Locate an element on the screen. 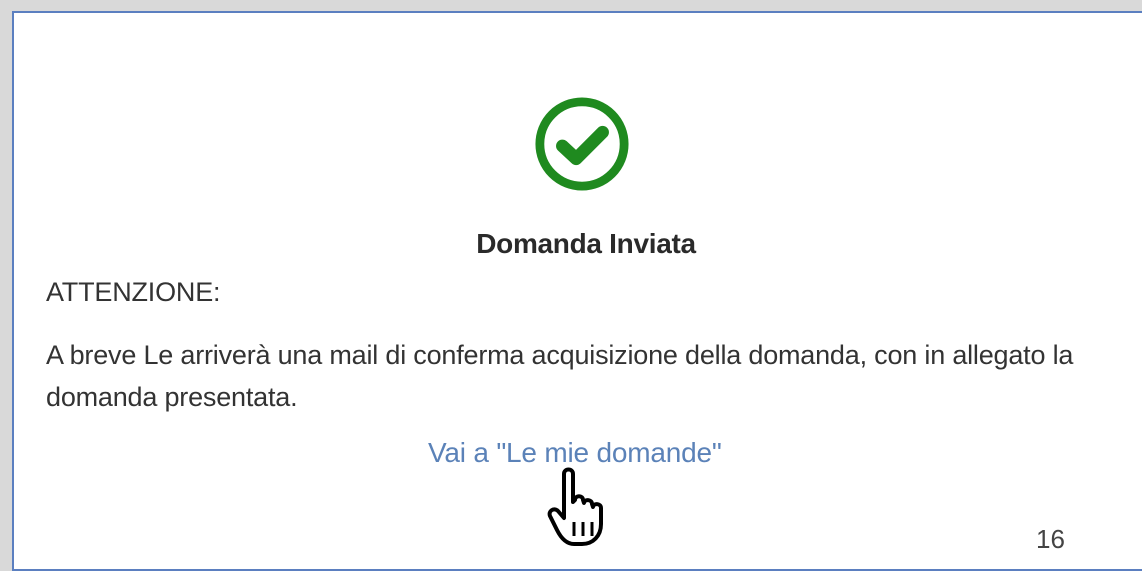 The height and width of the screenshot is (571, 1142). page-number: 16 is located at coordinates (1050, 539).